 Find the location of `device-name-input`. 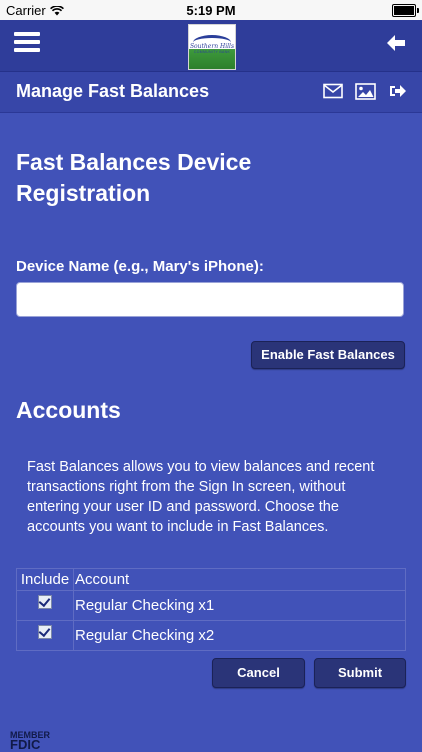

device-name-input is located at coordinates (210, 299).